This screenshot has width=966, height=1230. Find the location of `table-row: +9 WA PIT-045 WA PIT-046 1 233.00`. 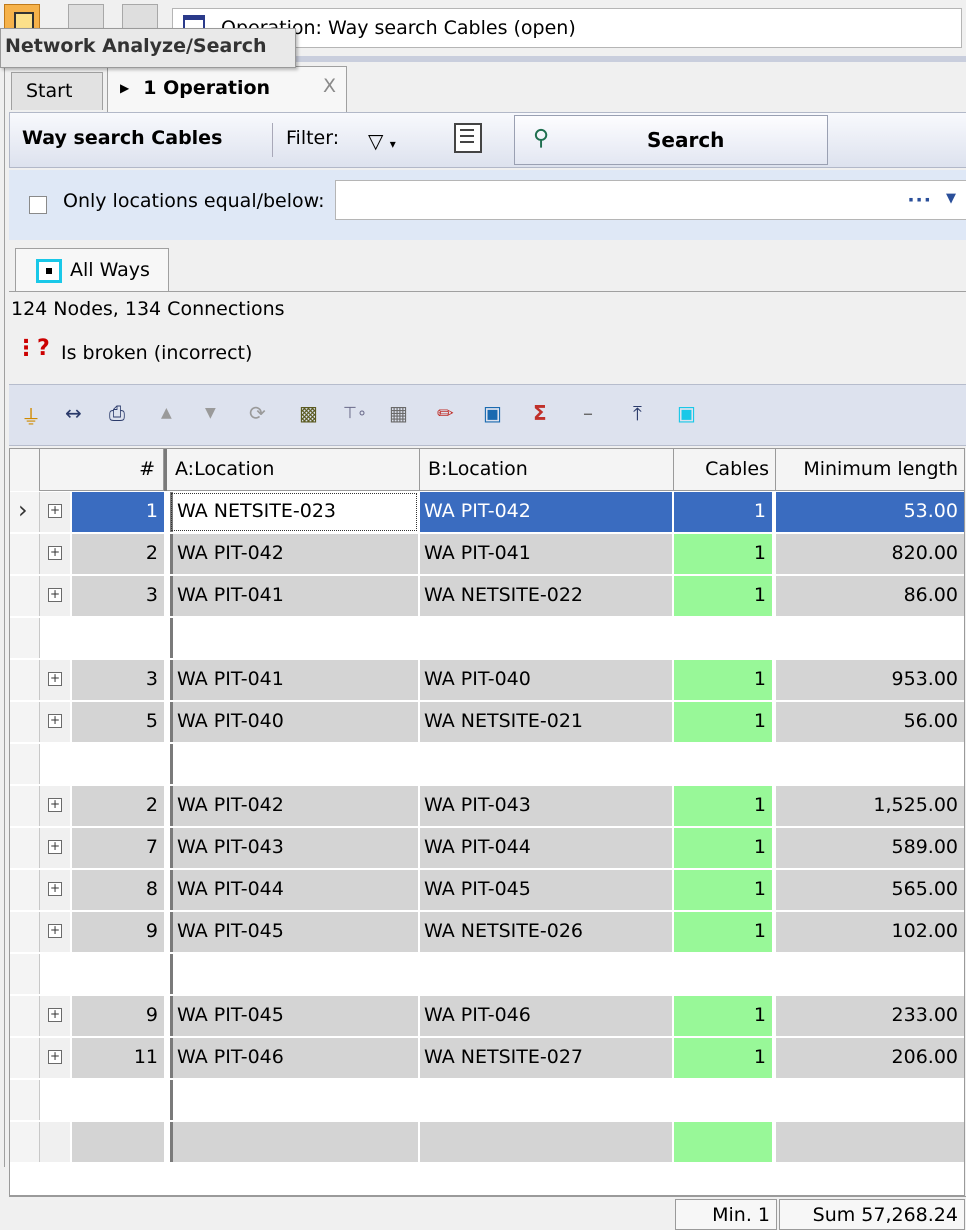

table-row: +9 WA PIT-045 WA PIT-046 1 233.00 is located at coordinates (487, 1016).